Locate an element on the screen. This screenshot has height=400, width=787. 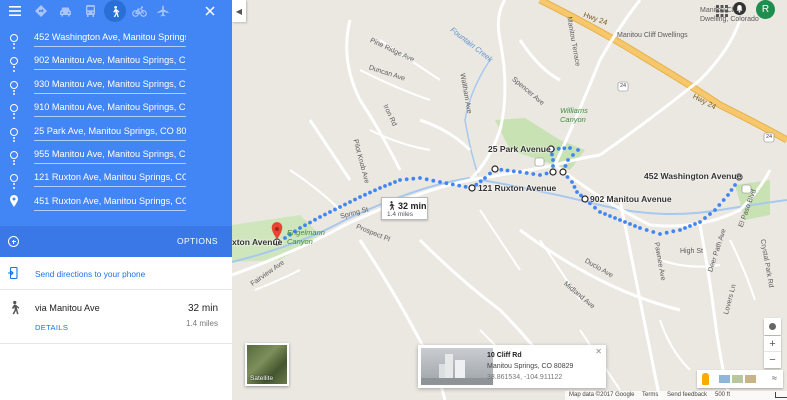
notifications-icon is located at coordinates (739, 8).